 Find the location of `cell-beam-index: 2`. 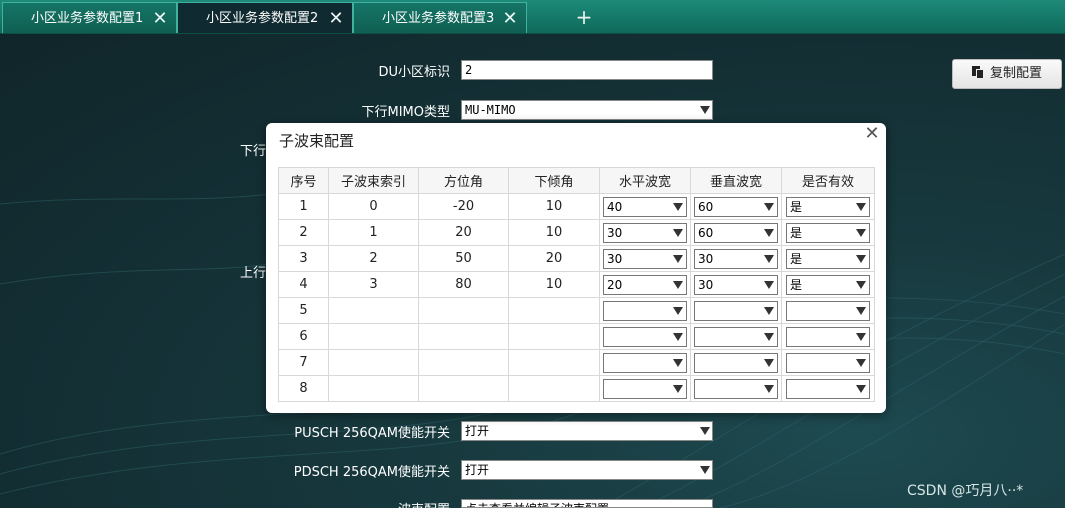

cell-beam-index: 2 is located at coordinates (373, 258).